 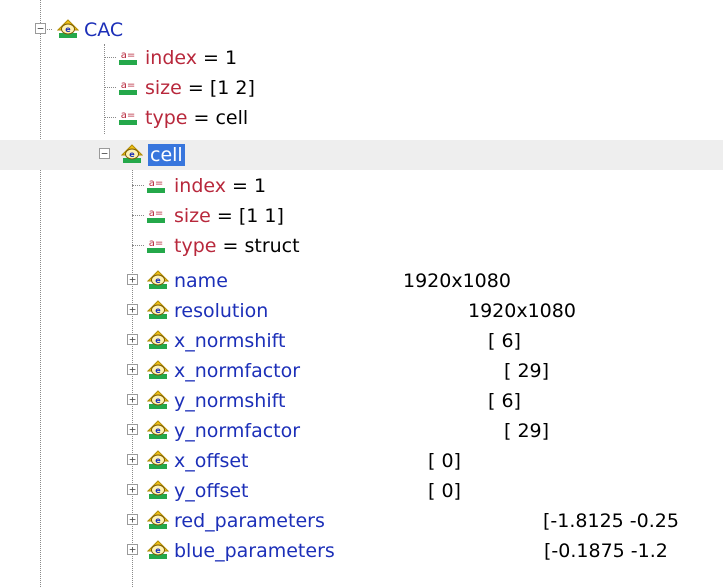 I want to click on field-row-x-offset: + e x_offset [ 0], so click(x=361, y=461).